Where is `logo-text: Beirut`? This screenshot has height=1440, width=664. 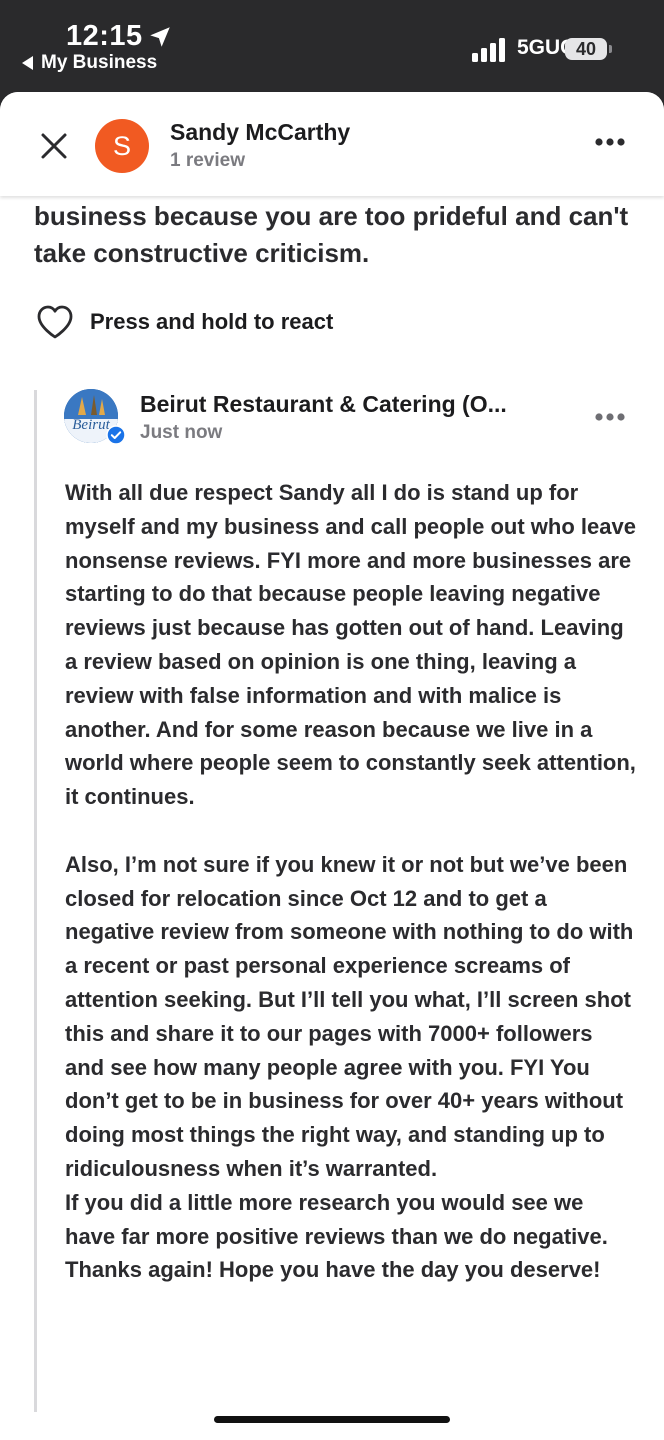 logo-text: Beirut is located at coordinates (91, 425).